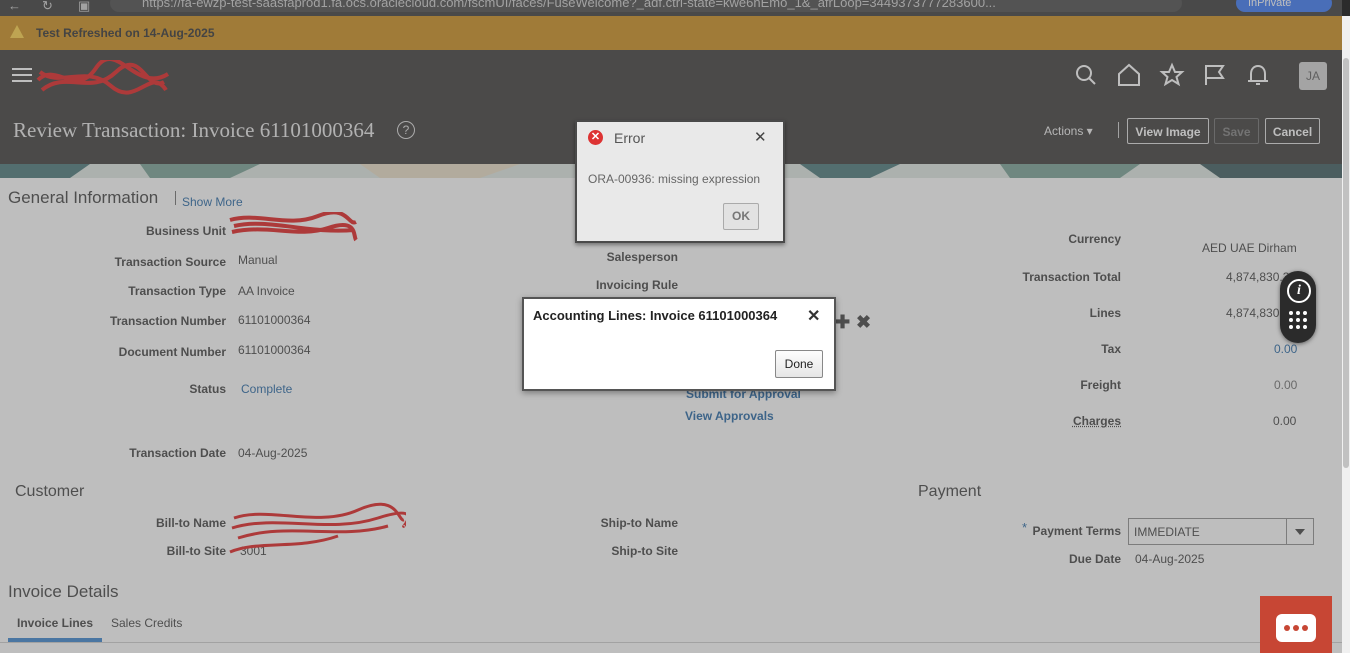 Image resolution: width=1350 pixels, height=653 pixels. I want to click on done-button: Done, so click(799, 364).